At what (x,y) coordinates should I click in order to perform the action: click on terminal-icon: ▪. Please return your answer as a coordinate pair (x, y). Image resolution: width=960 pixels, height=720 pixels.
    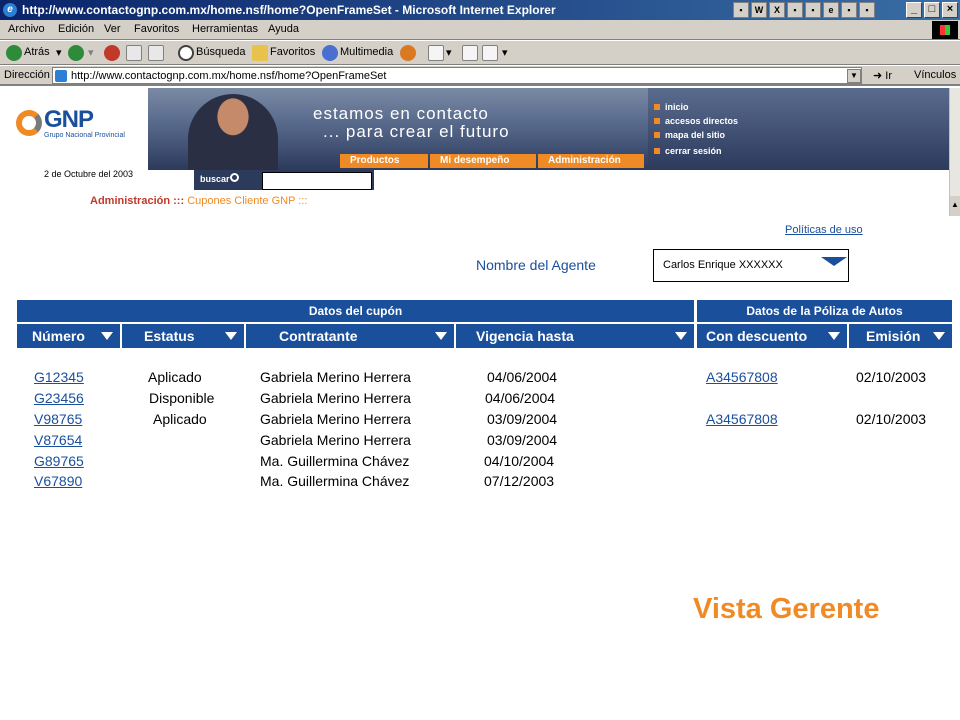
    Looking at the image, I should click on (867, 10).